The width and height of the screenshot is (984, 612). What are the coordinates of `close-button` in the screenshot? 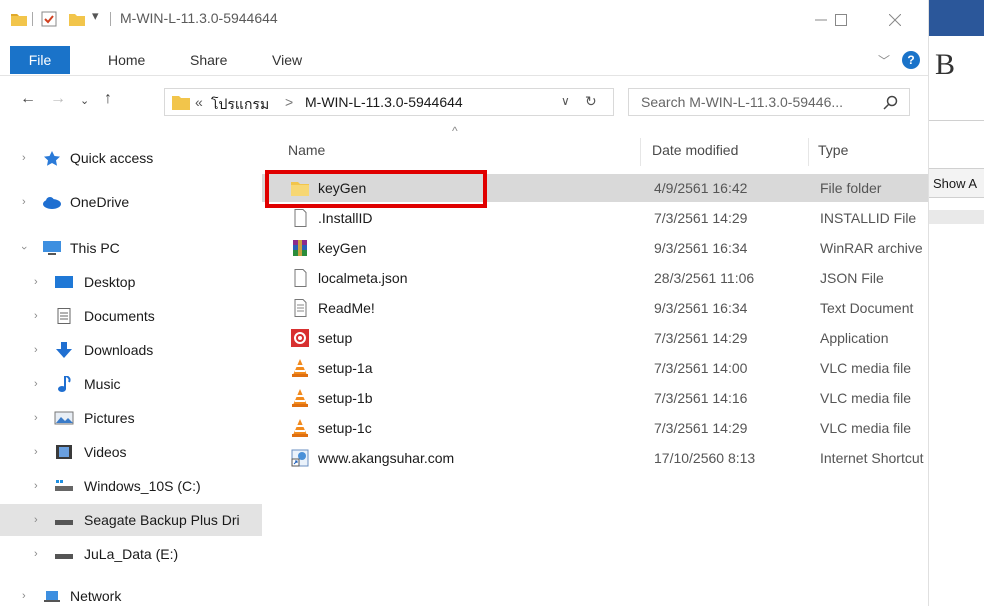 It's located at (895, 20).